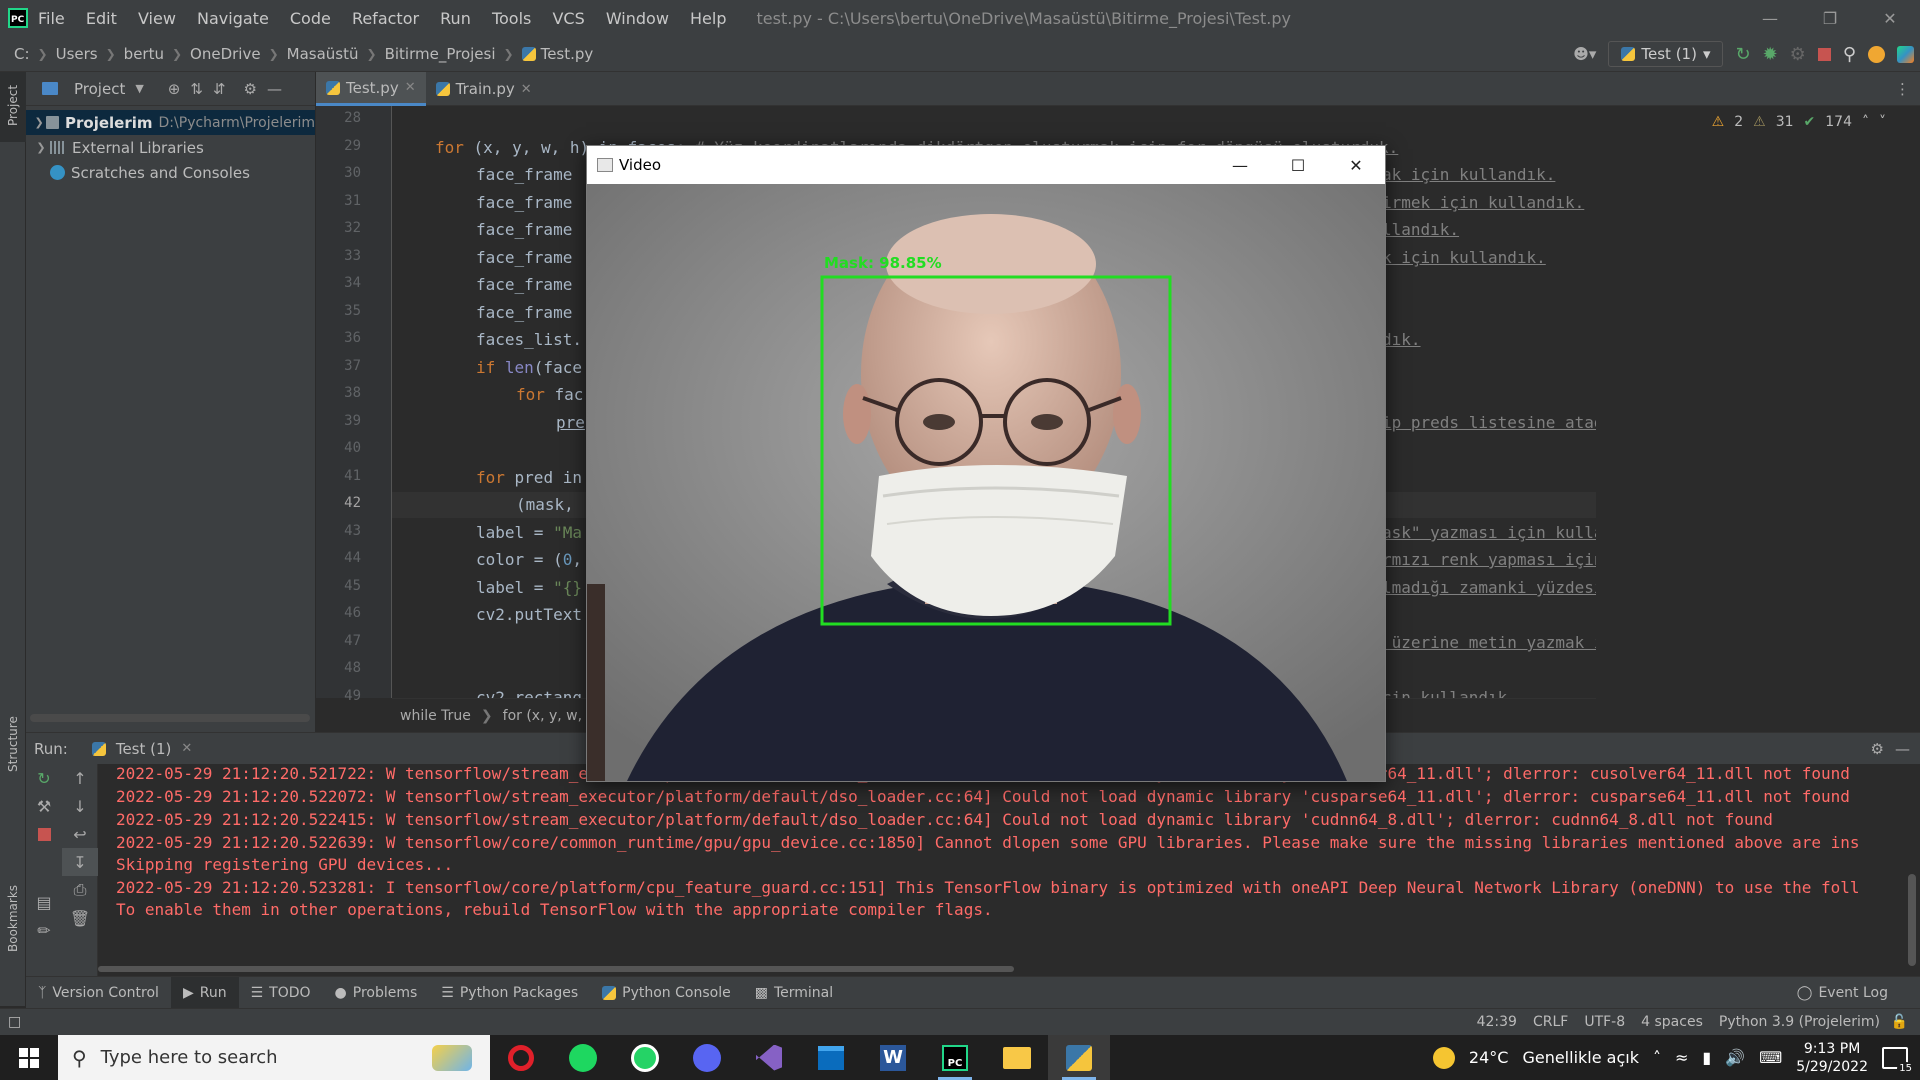  I want to click on weather-temp: 24°C, so click(1489, 1057).